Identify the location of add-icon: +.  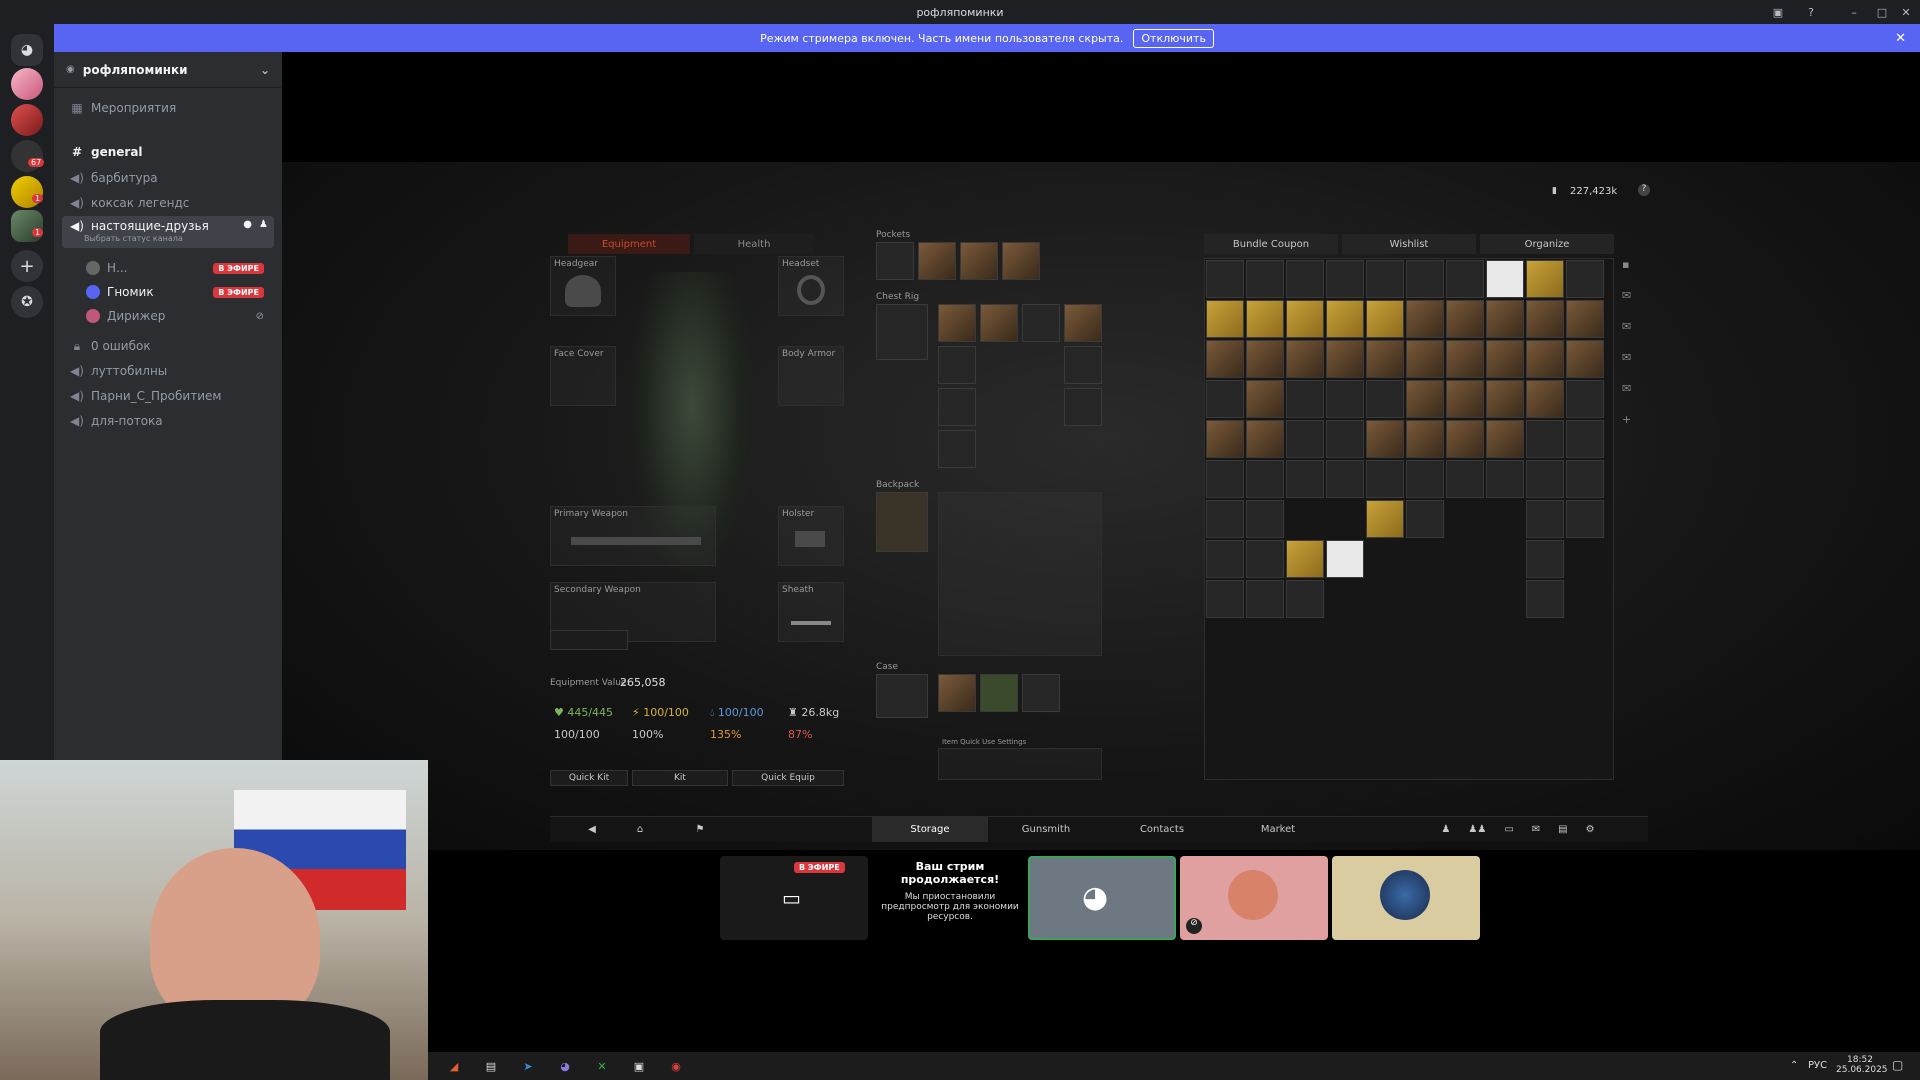
(1631, 419).